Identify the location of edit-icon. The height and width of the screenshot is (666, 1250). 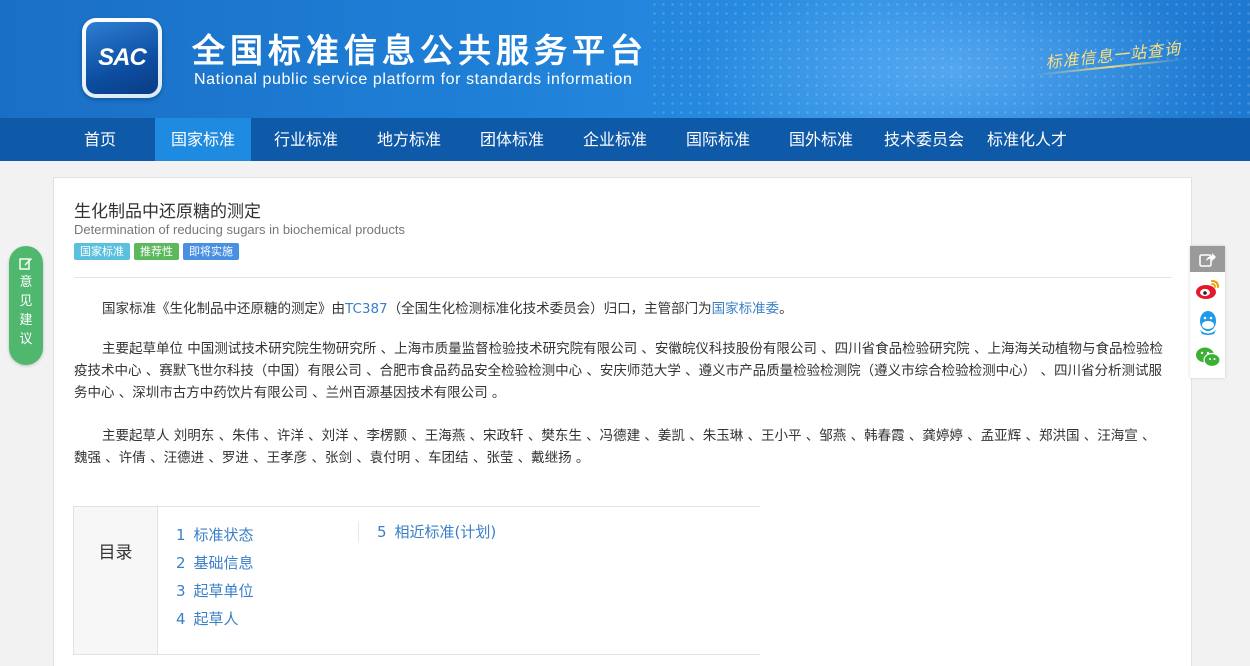
(25, 264).